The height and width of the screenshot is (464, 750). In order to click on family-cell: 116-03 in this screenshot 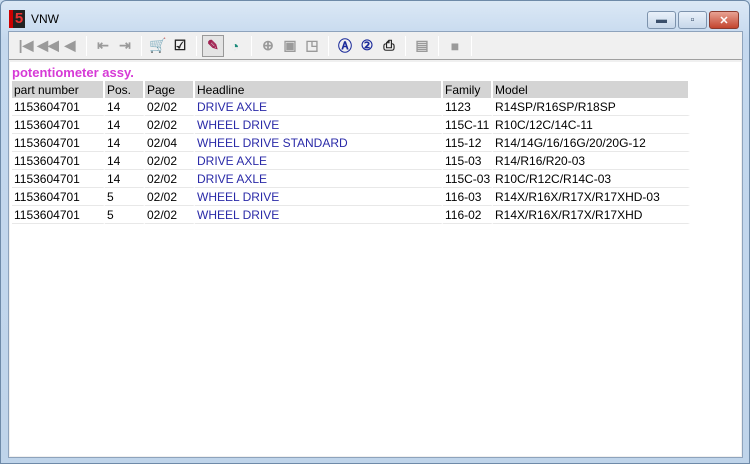, I will do `click(468, 197)`.